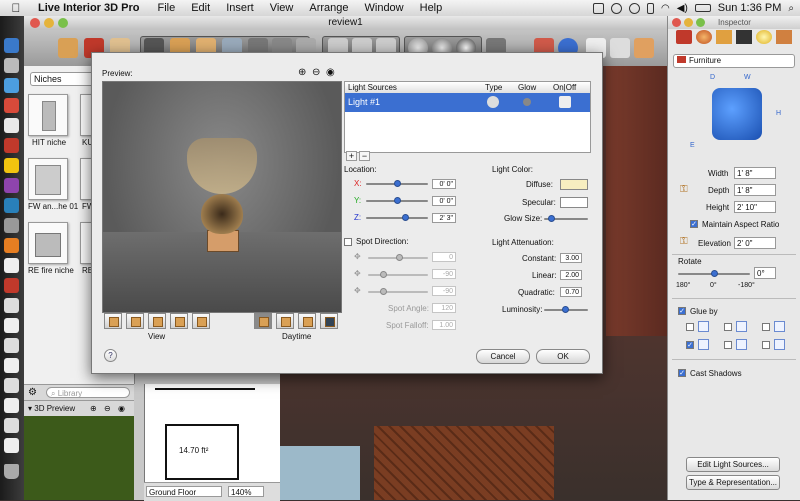 The image size is (800, 501). Describe the element at coordinates (700, 22) in the screenshot. I see `zoom-inspector-icon` at that location.